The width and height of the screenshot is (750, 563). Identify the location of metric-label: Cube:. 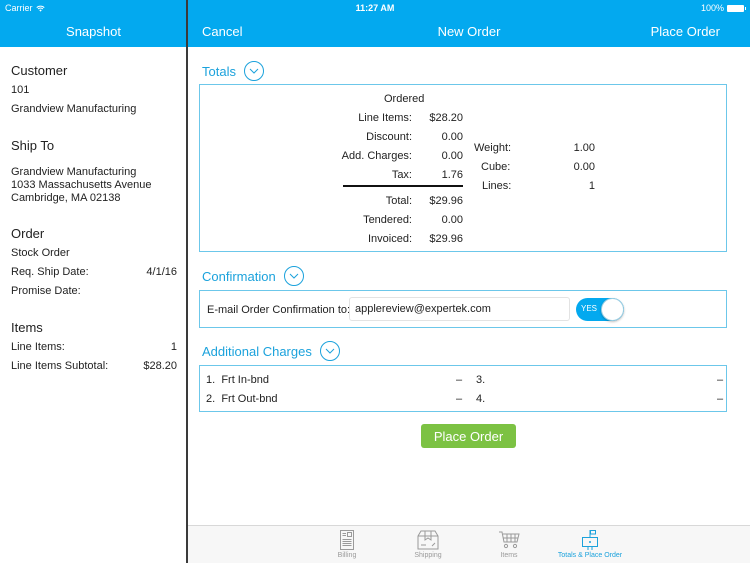
(496, 167).